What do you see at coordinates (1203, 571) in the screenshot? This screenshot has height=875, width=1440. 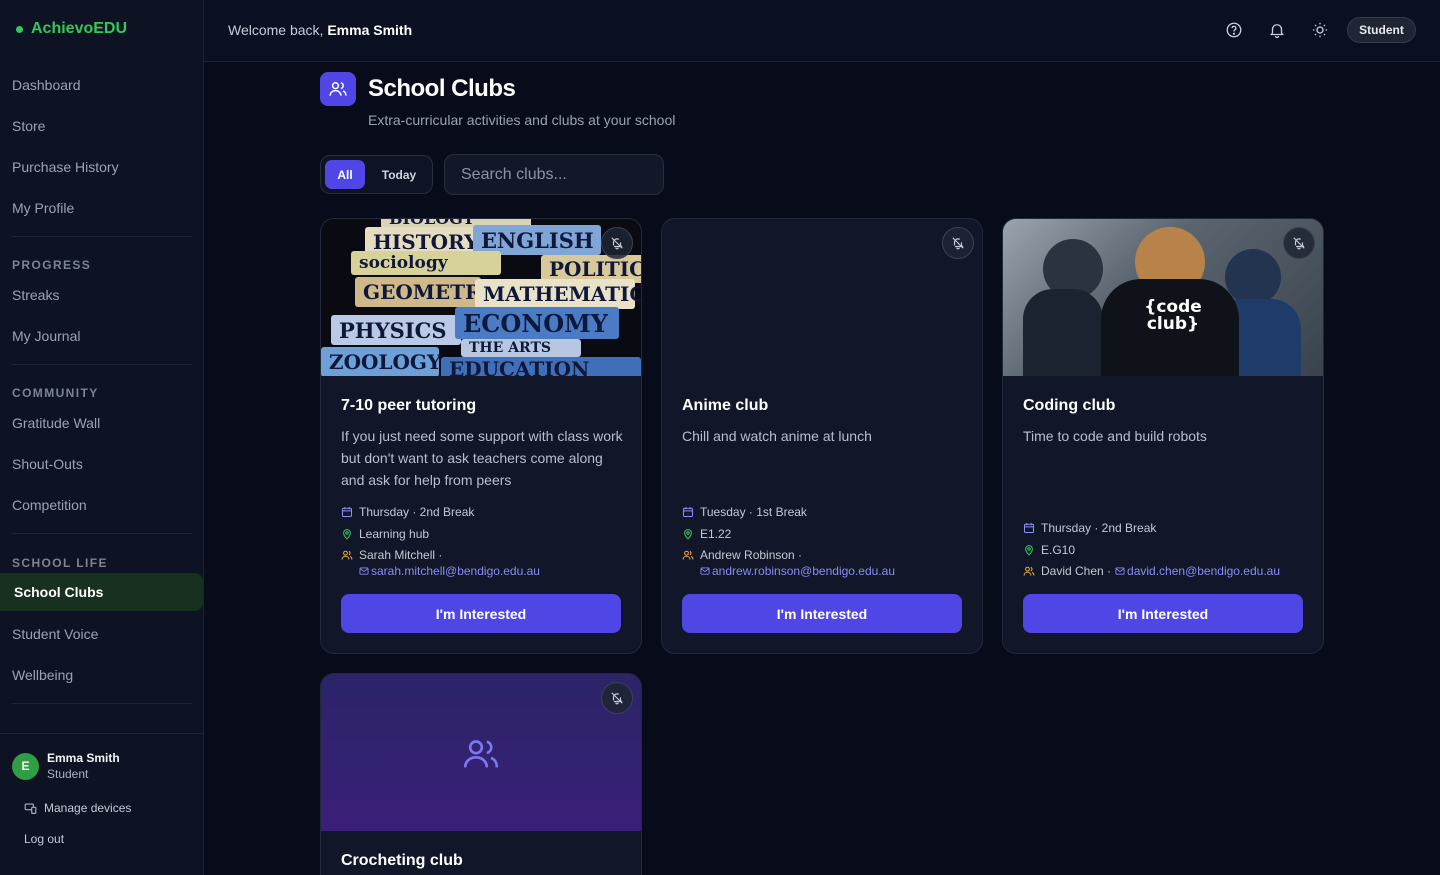 I see `contact-email-link: david.chen@bendigo.edu.au` at bounding box center [1203, 571].